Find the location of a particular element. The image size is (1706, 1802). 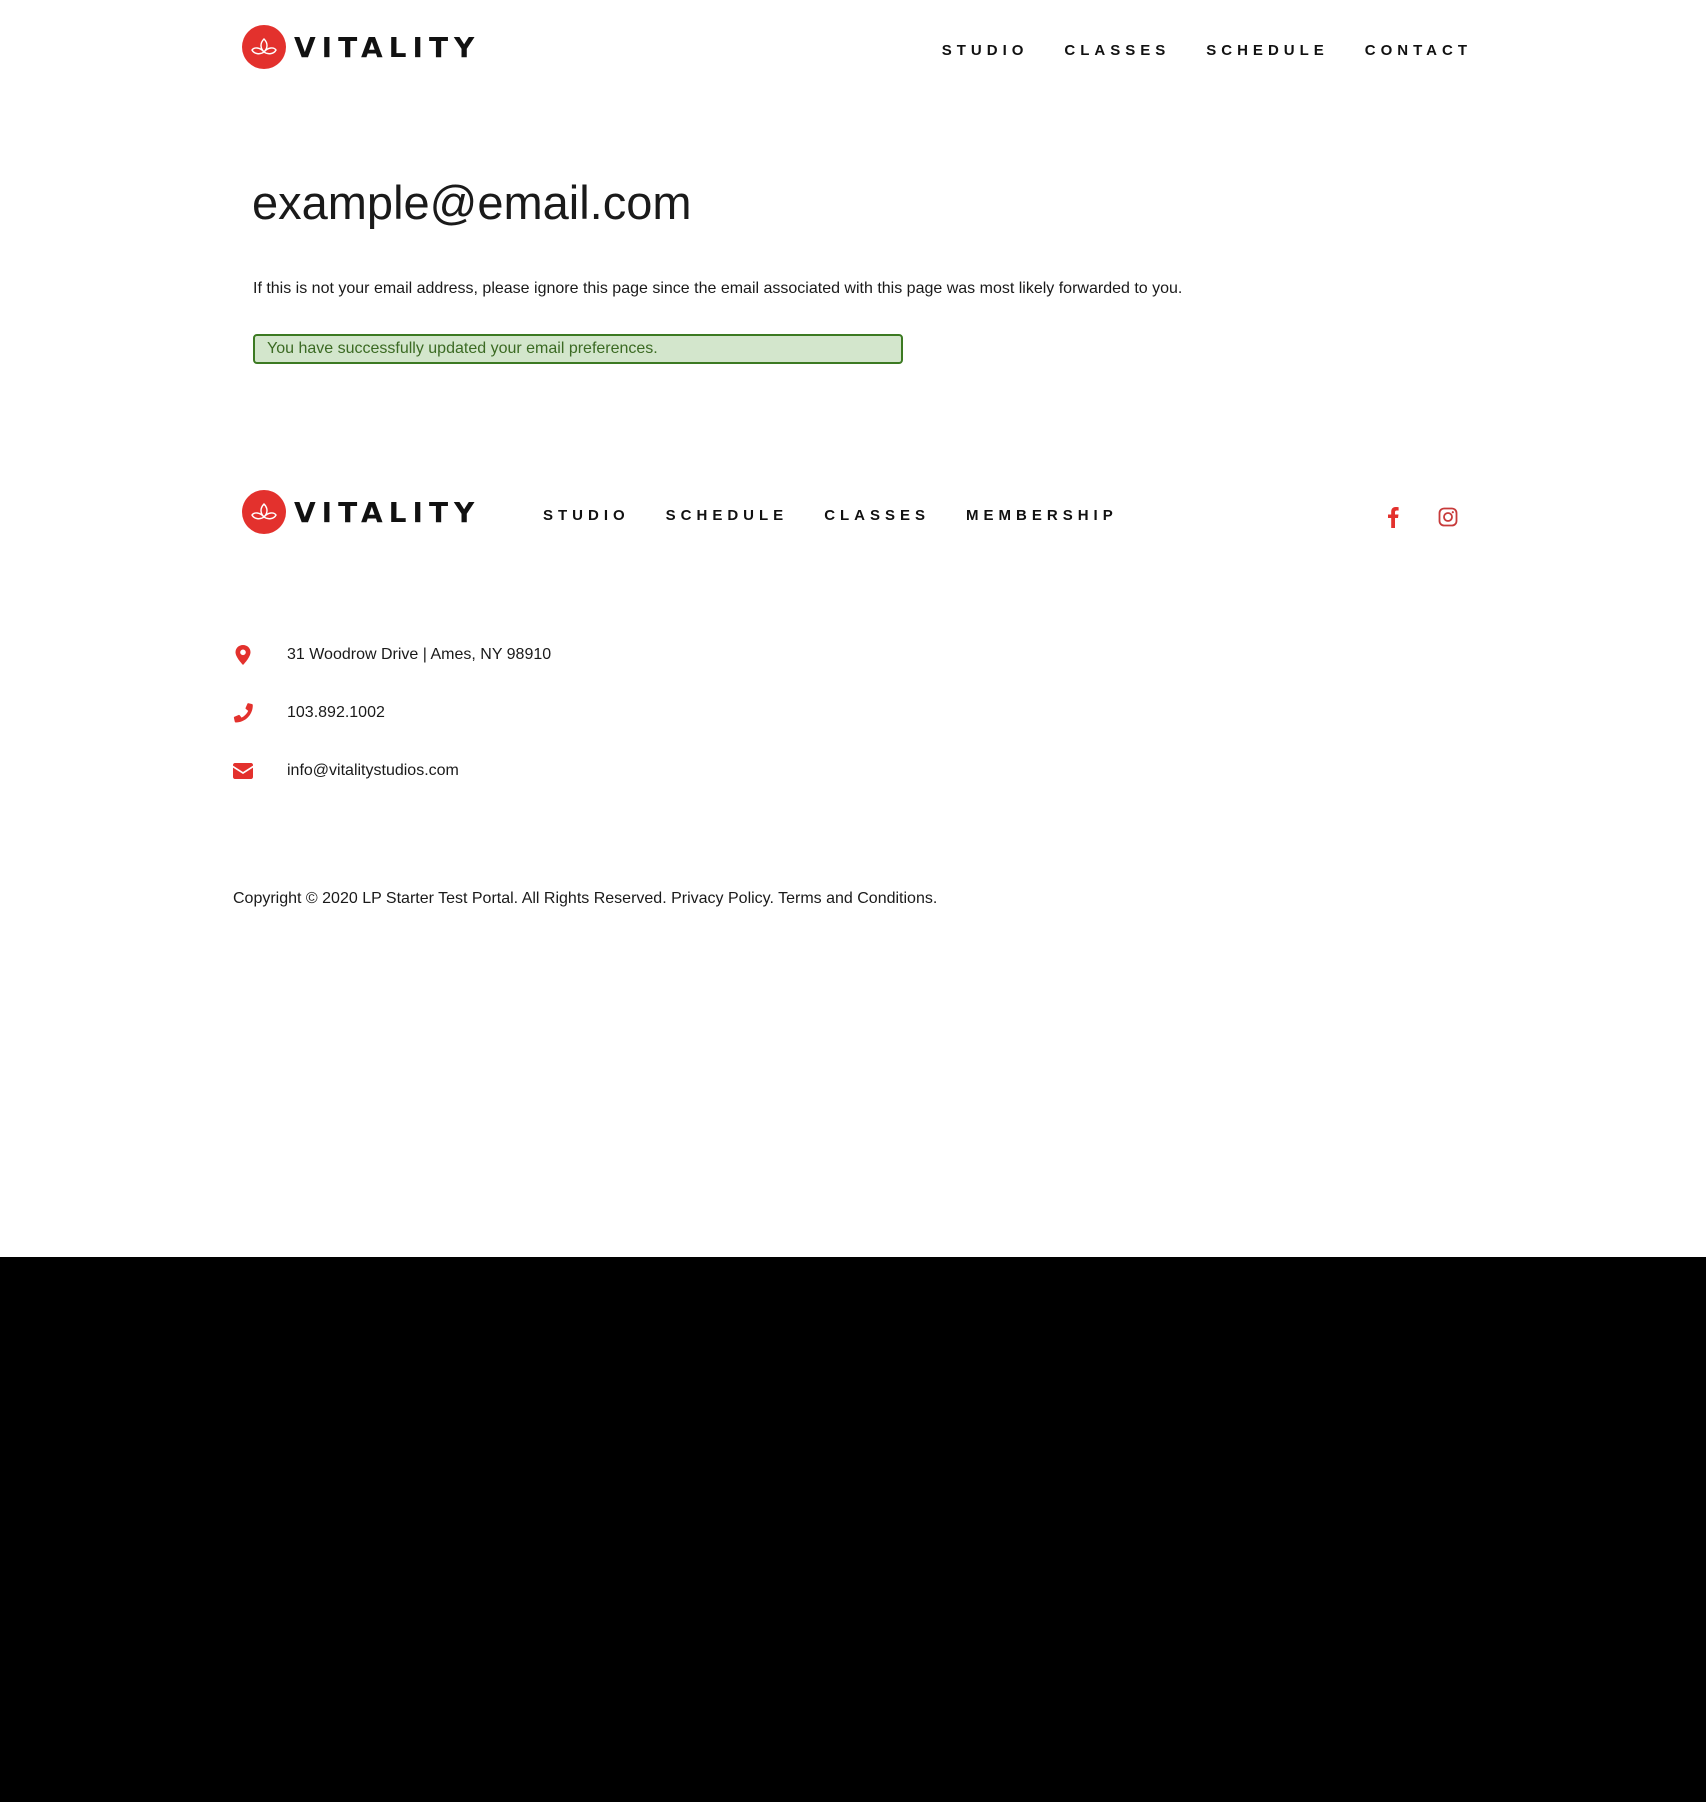

contact-address: 31 Woodrow Drive | Ames, NY 98910 is located at coordinates (391, 655).